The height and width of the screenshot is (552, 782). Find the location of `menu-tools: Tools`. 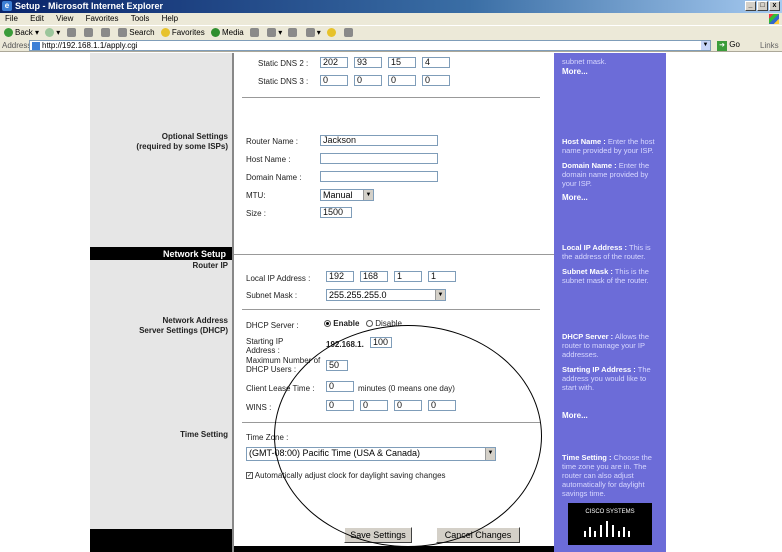

menu-tools: Tools is located at coordinates (140, 18).